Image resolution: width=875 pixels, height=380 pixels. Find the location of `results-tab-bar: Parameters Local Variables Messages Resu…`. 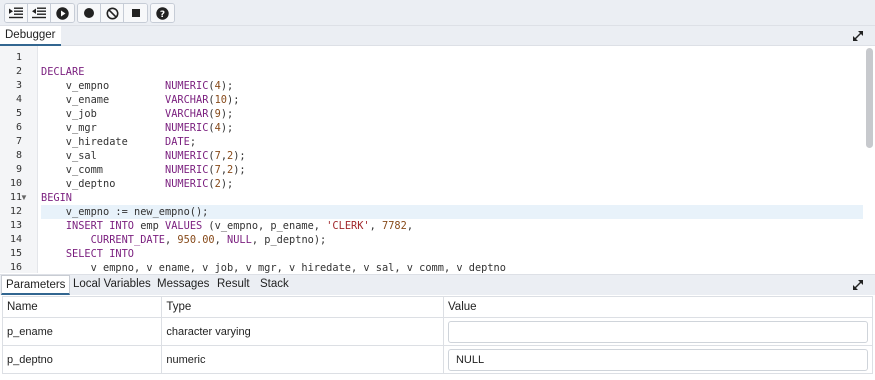

results-tab-bar: Parameters Local Variables Messages Resu… is located at coordinates (437, 284).